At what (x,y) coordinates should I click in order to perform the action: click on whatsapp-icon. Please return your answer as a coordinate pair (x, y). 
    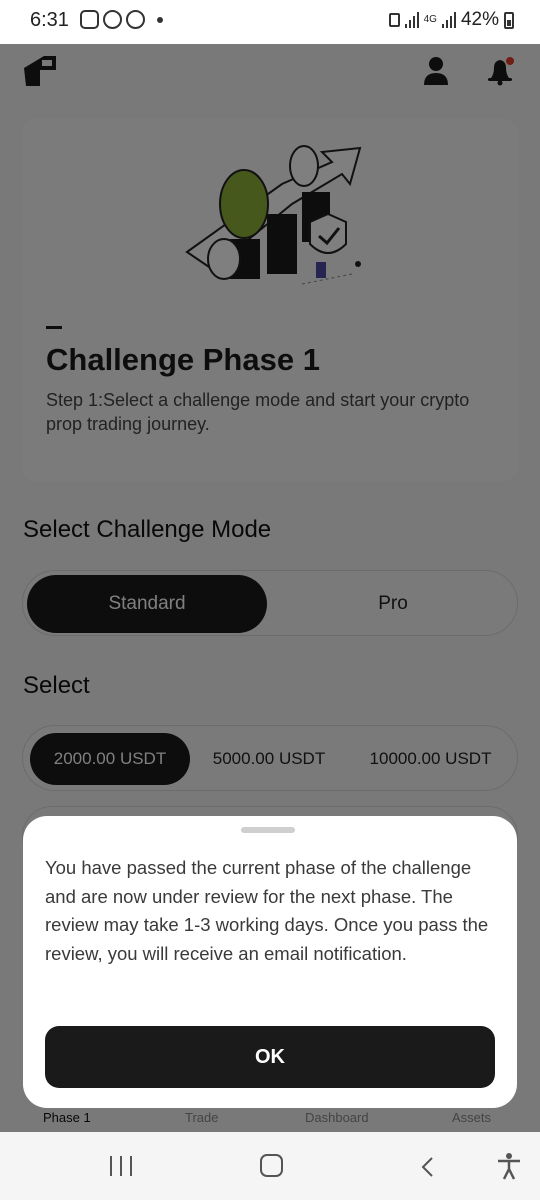
    Looking at the image, I should click on (112, 19).